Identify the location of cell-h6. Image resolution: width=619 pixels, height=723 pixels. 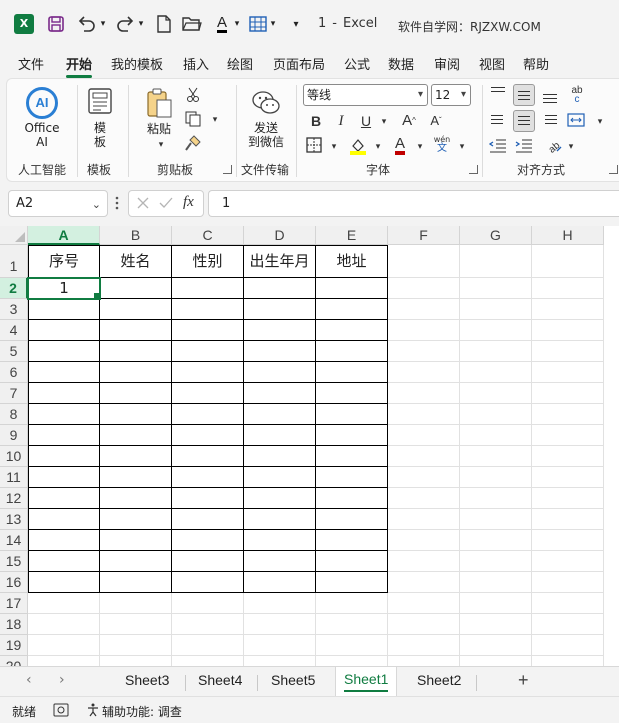
(568, 372).